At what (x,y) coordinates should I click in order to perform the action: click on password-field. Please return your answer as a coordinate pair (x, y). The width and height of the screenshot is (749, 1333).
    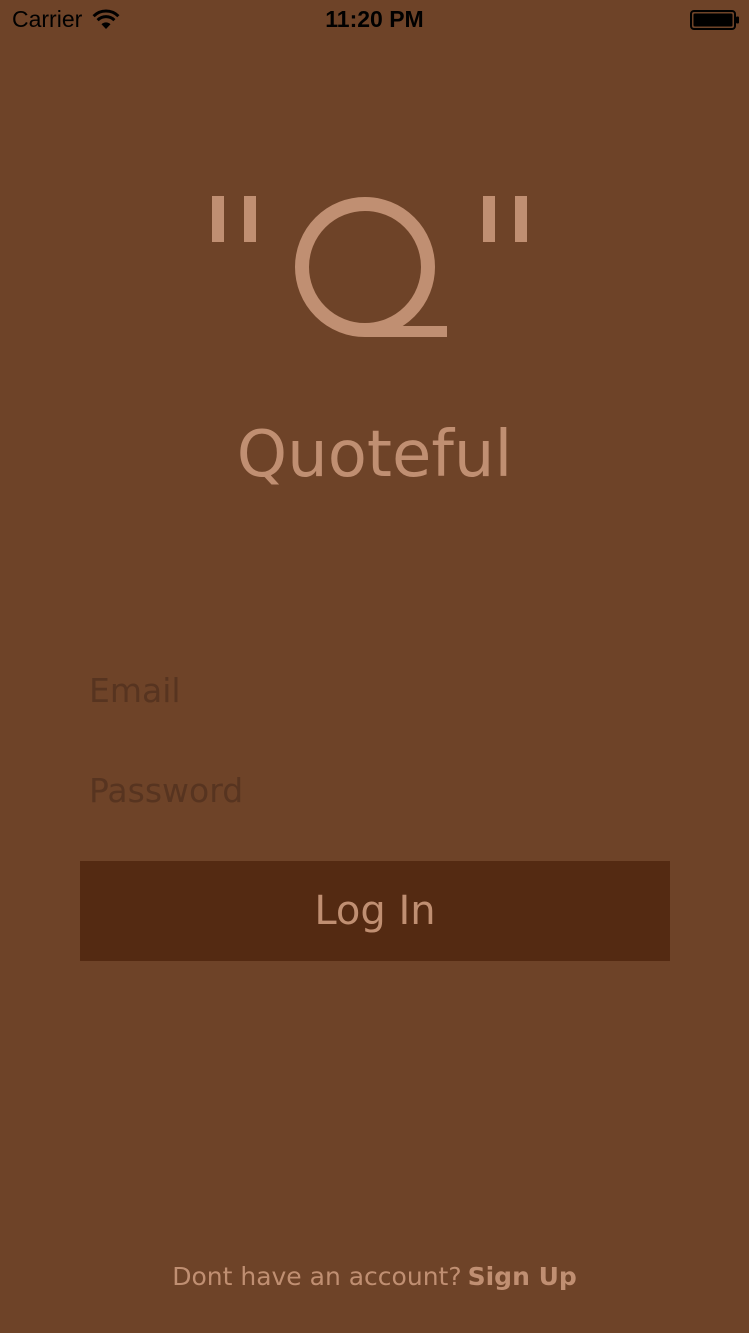
    Looking at the image, I should click on (375, 790).